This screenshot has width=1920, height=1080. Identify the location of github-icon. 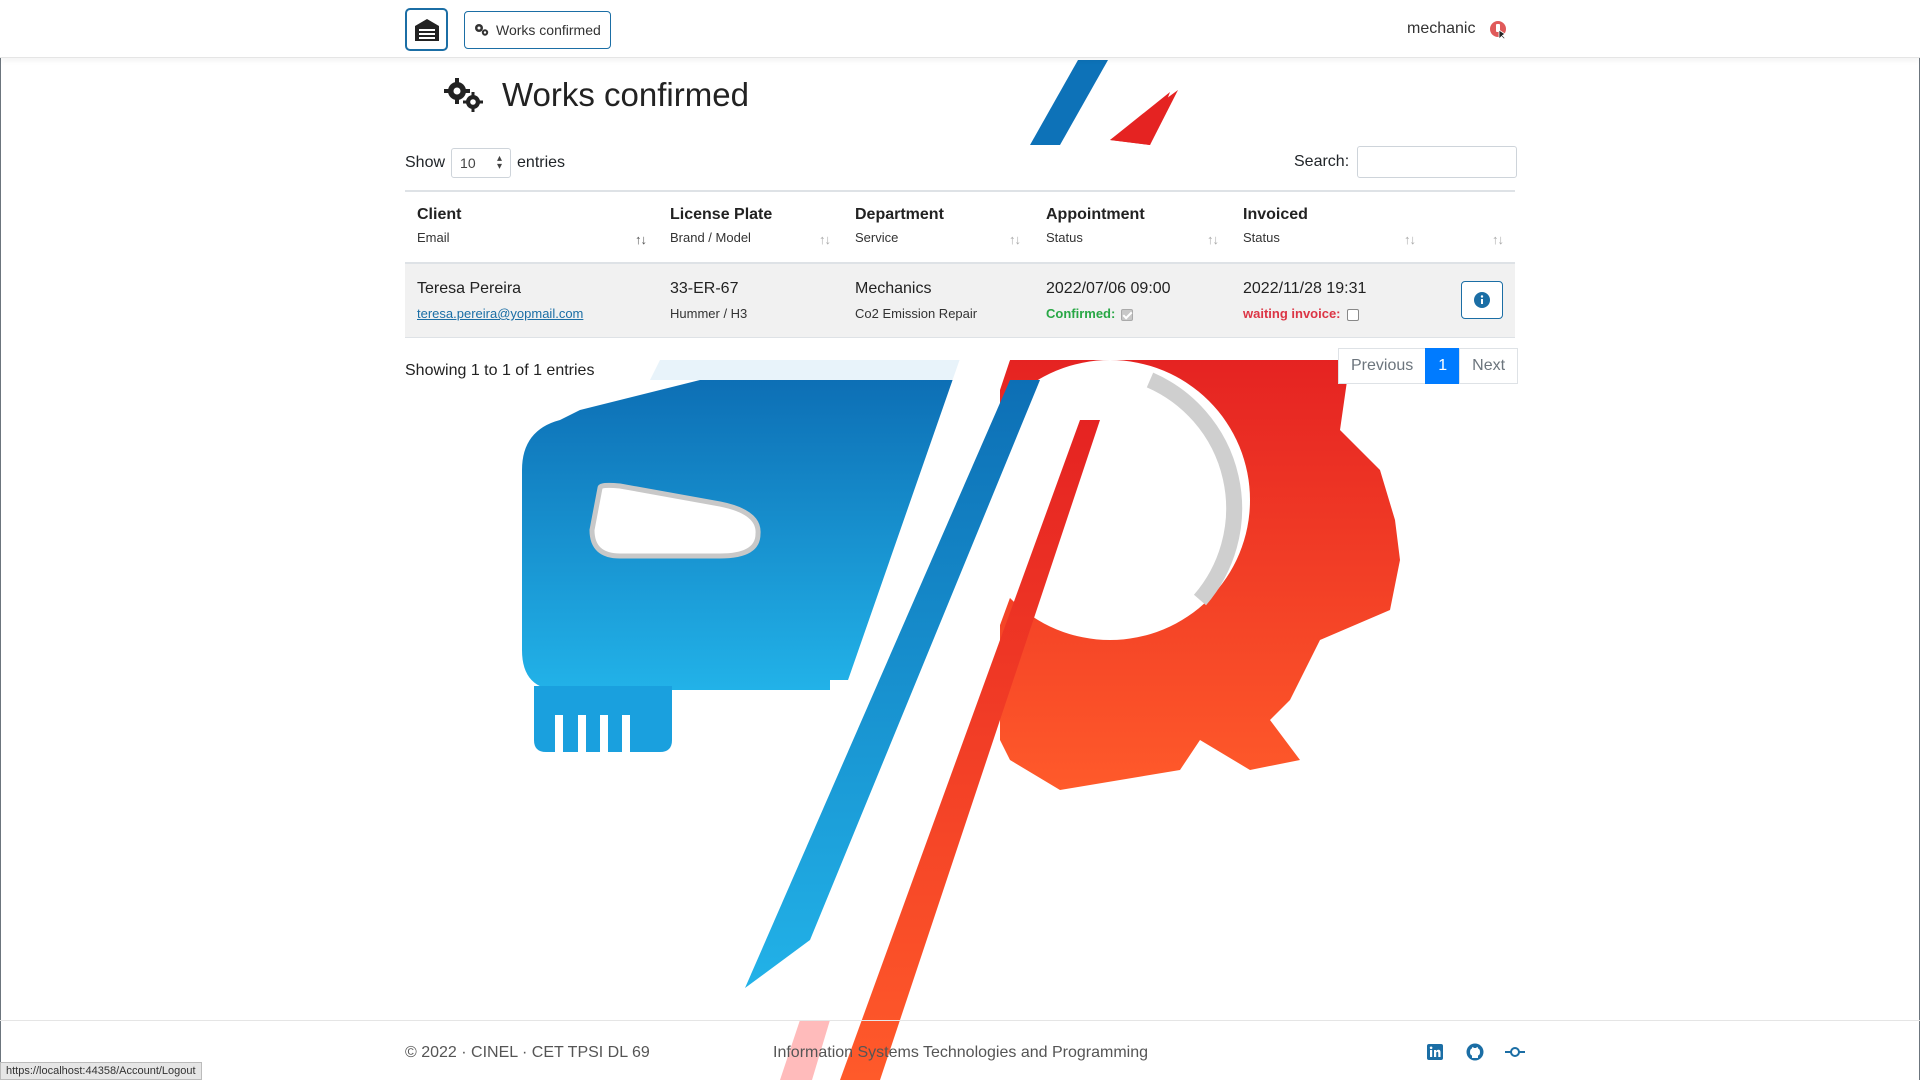
(1475, 1052).